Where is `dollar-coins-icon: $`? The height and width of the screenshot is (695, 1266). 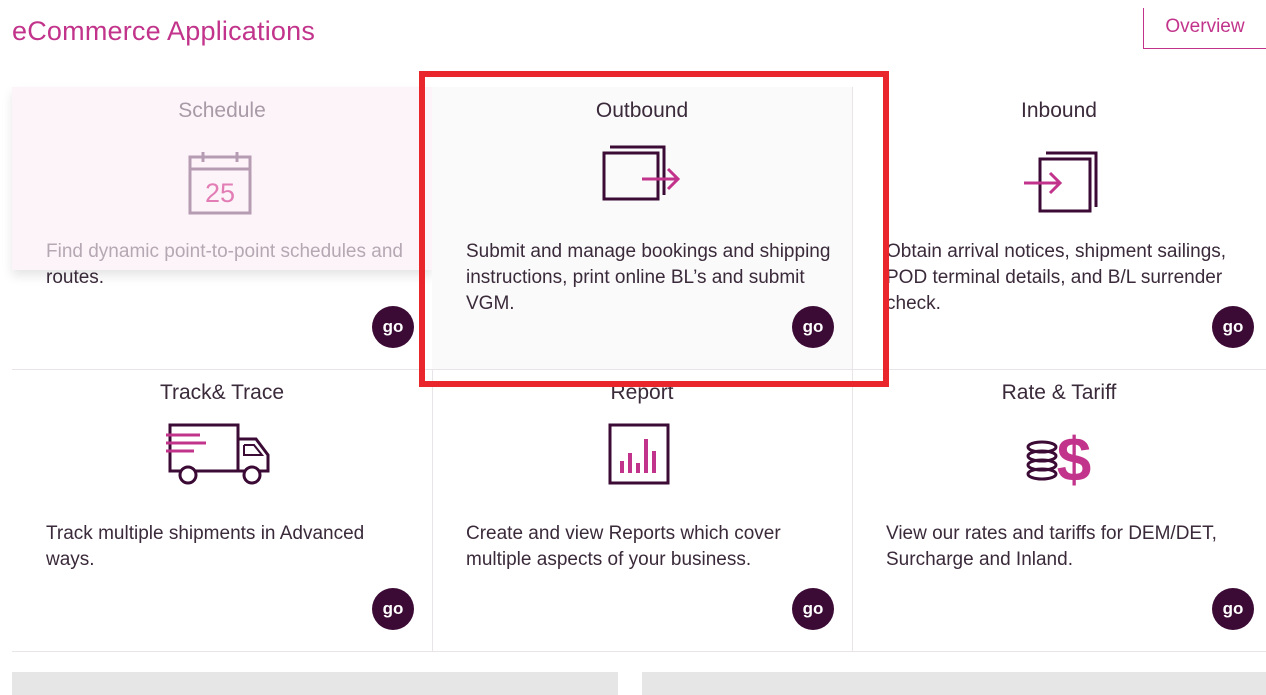 dollar-coins-icon: $ is located at coordinates (1058, 459).